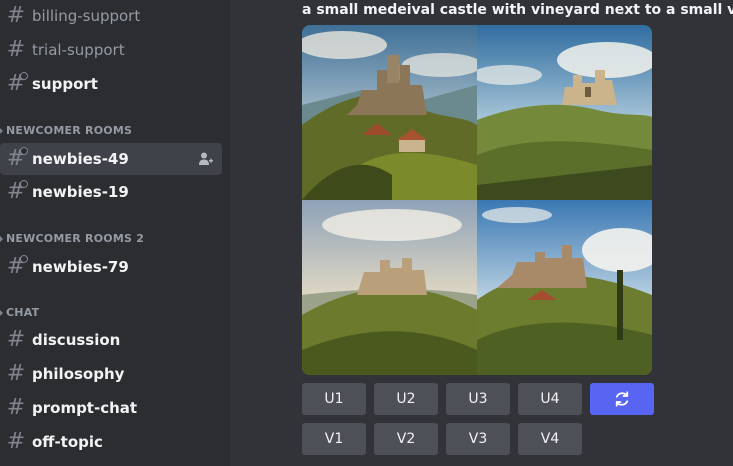  Describe the element at coordinates (66, 130) in the screenshot. I see `category-newcomer-rooms: NEWCOMER ROOMS` at that location.